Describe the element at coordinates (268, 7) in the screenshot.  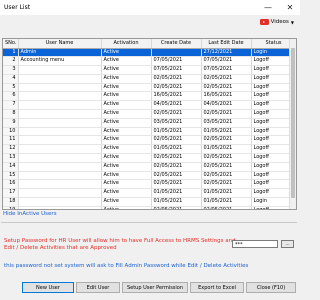
I see `minimize-button: —` at that location.